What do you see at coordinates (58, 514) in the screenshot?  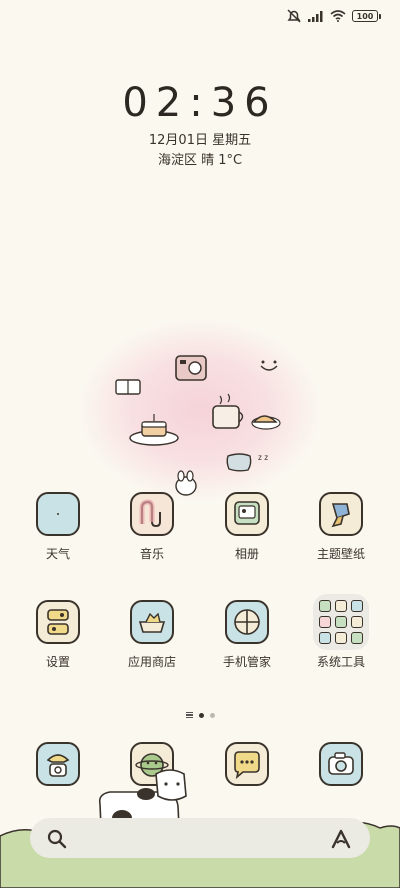 I see `weather-icon` at bounding box center [58, 514].